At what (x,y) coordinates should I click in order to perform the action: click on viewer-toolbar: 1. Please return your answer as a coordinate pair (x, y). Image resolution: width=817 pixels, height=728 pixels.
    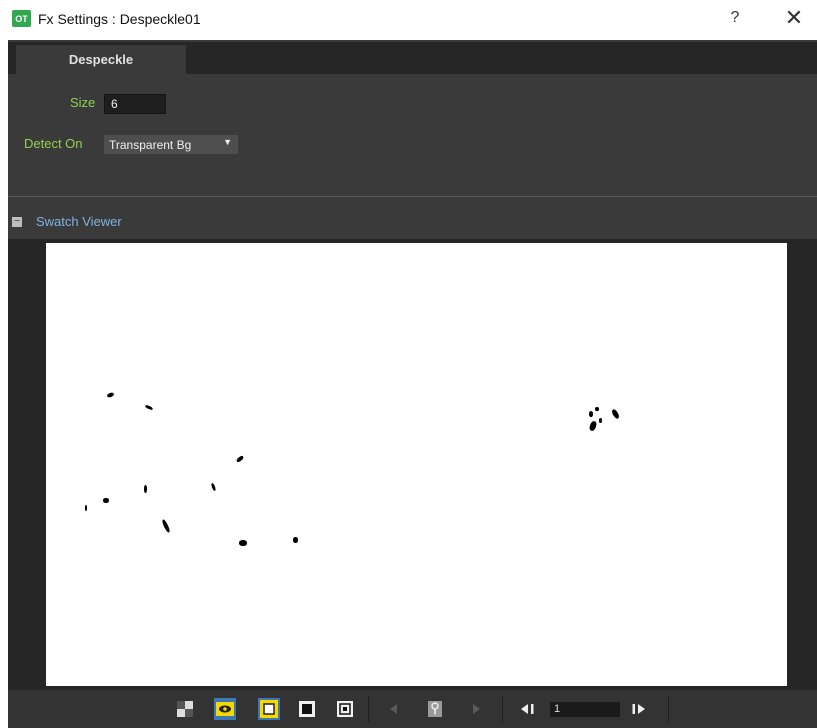
    Looking at the image, I should click on (412, 709).